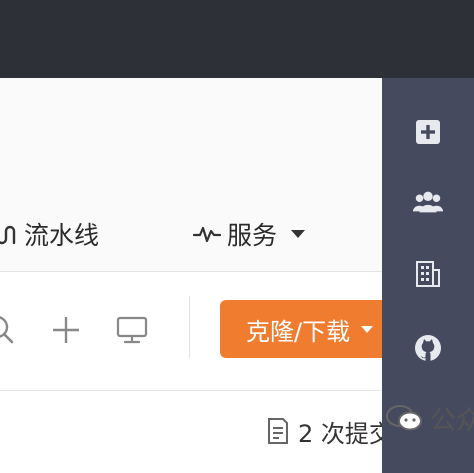 This screenshot has height=473, width=474. What do you see at coordinates (345, 433) in the screenshot?
I see `commit-count-label: 2 次提交` at bounding box center [345, 433].